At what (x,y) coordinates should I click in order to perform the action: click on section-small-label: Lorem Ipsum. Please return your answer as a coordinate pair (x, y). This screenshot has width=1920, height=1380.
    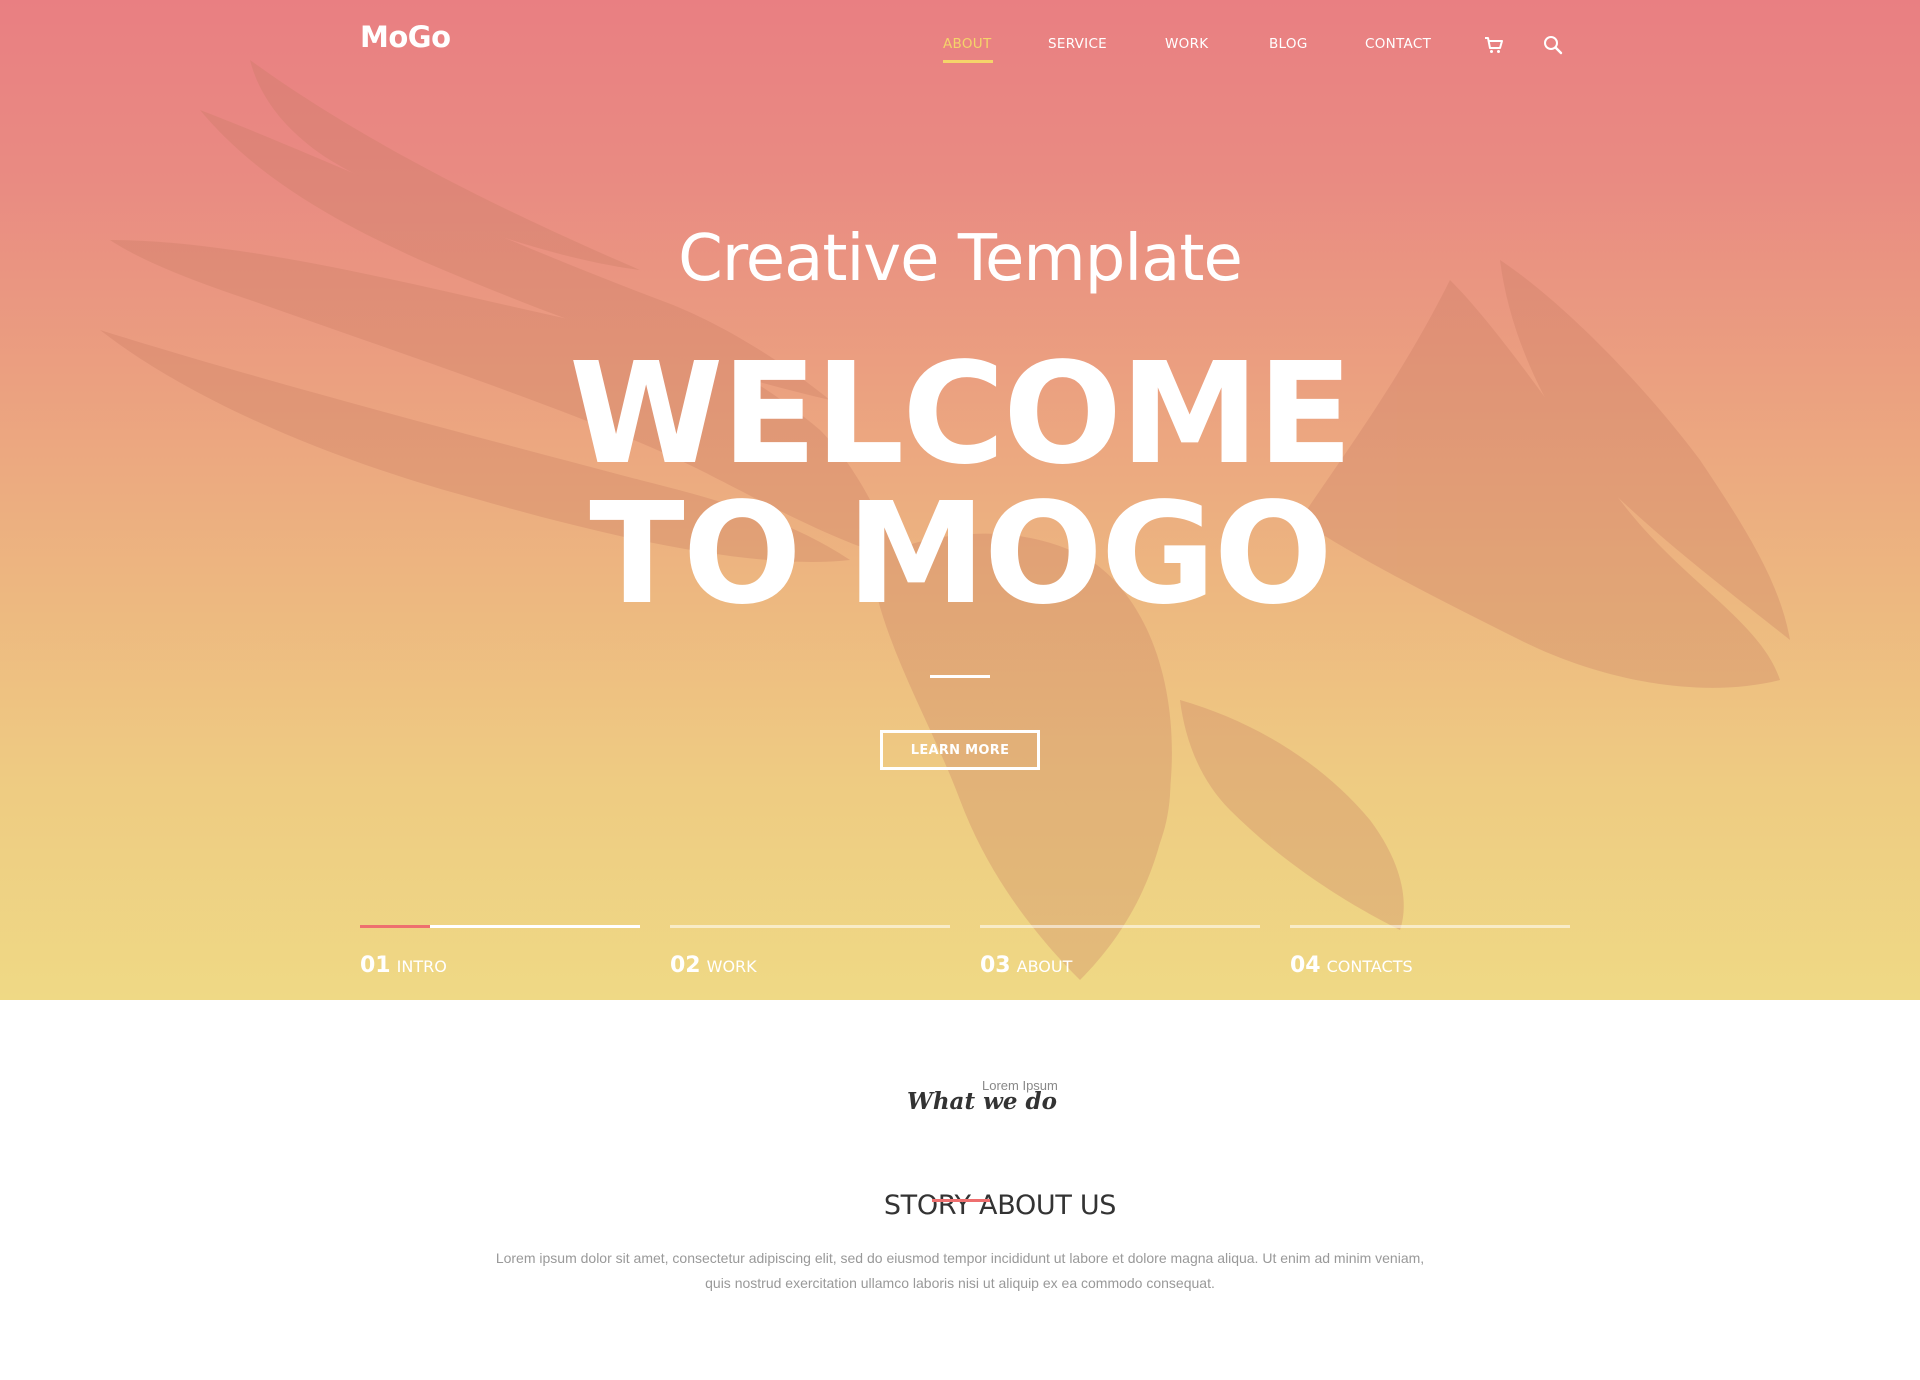
    Looking at the image, I should click on (1020, 1085).